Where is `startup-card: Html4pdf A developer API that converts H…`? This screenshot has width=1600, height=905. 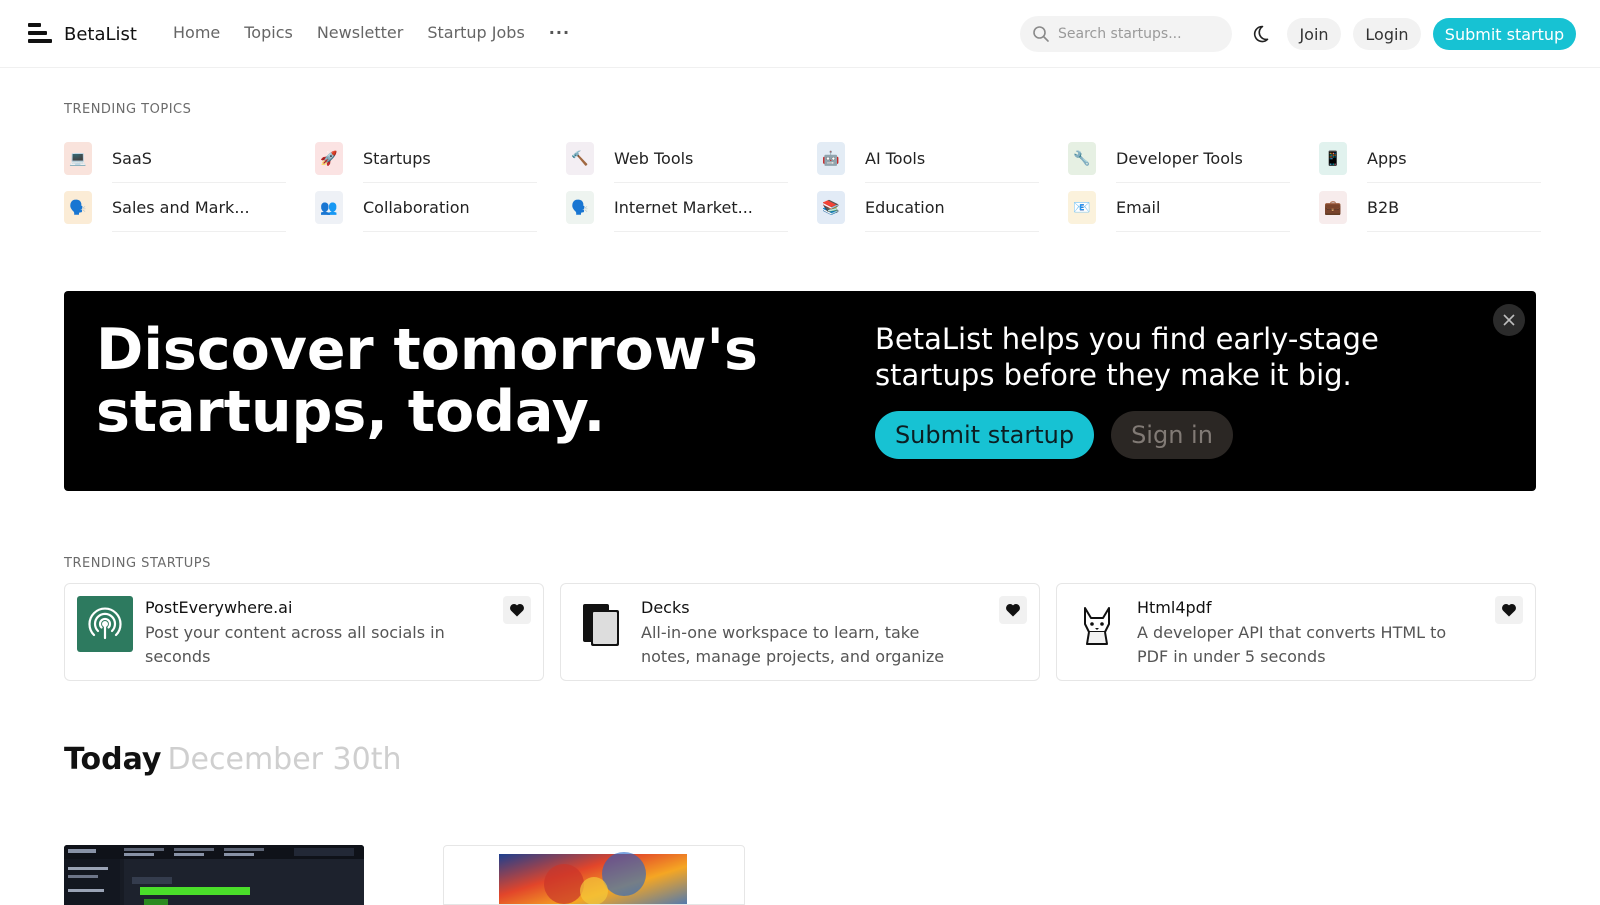 startup-card: Html4pdf A developer API that converts H… is located at coordinates (1296, 632).